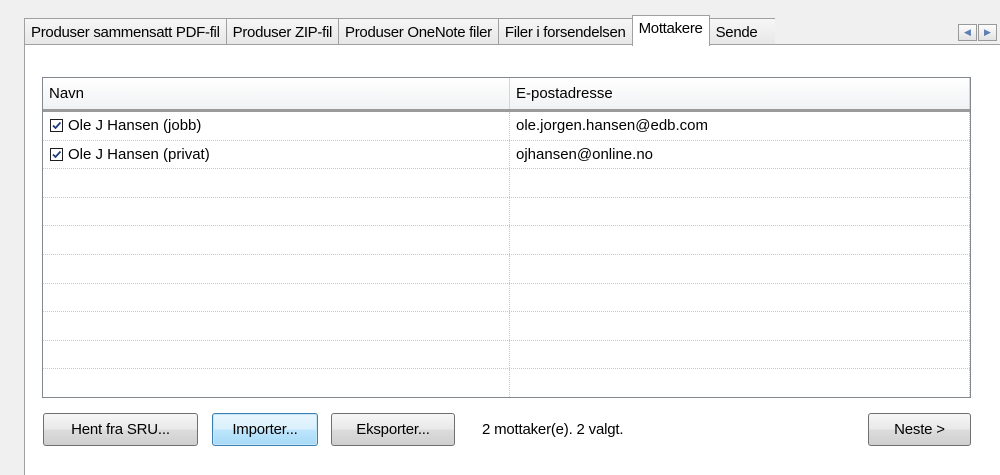  What do you see at coordinates (282, 31) in the screenshot?
I see `tab-produce-zip: Produser ZIP-fil` at bounding box center [282, 31].